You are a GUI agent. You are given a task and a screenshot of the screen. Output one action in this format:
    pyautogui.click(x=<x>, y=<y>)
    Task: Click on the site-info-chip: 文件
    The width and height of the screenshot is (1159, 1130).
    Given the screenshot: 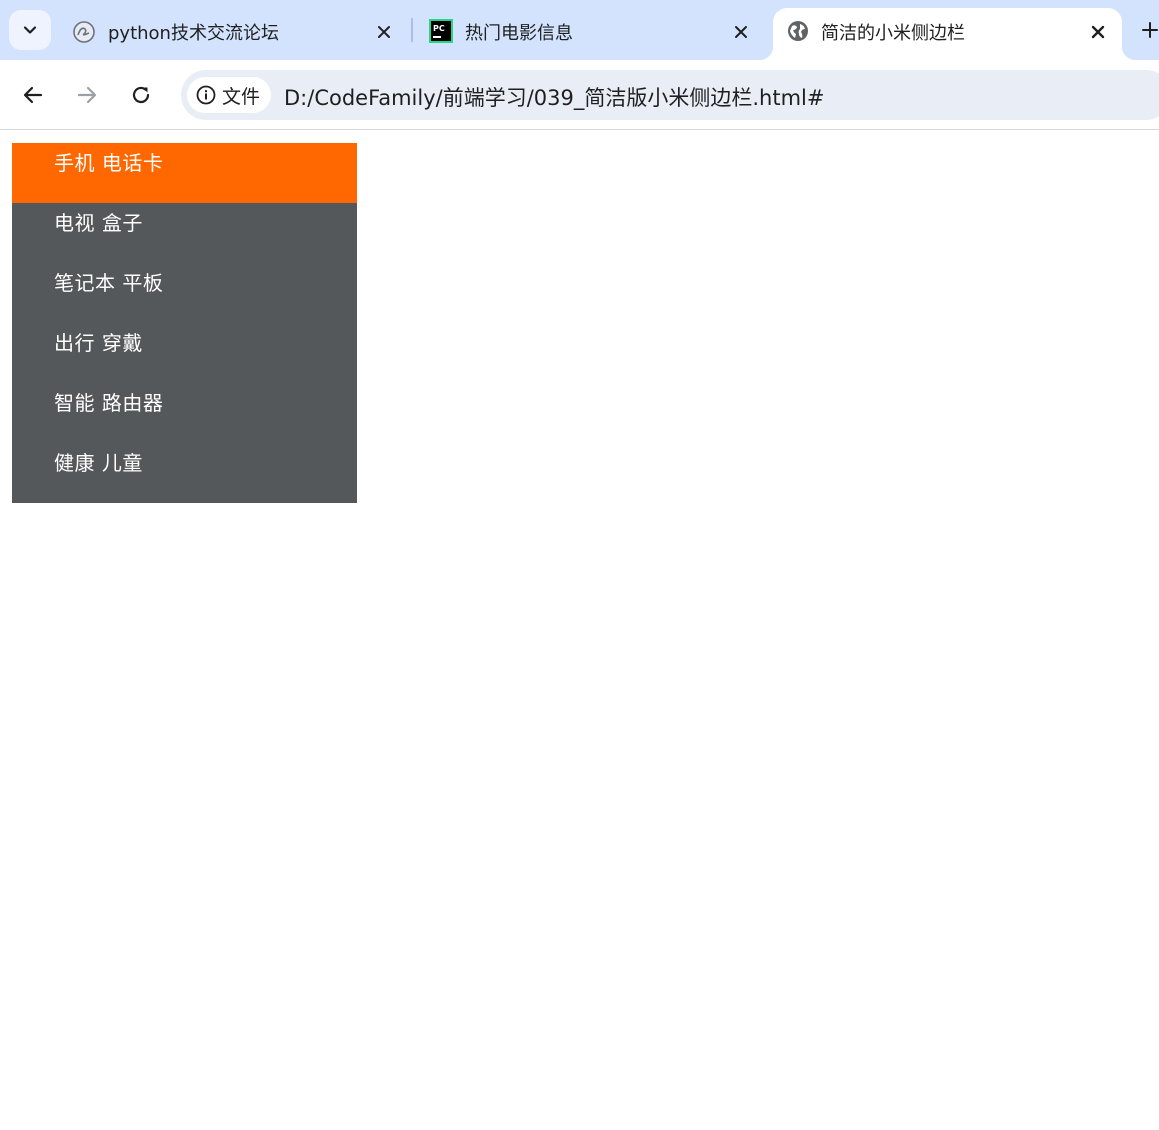 What is the action you would take?
    pyautogui.click(x=229, y=95)
    